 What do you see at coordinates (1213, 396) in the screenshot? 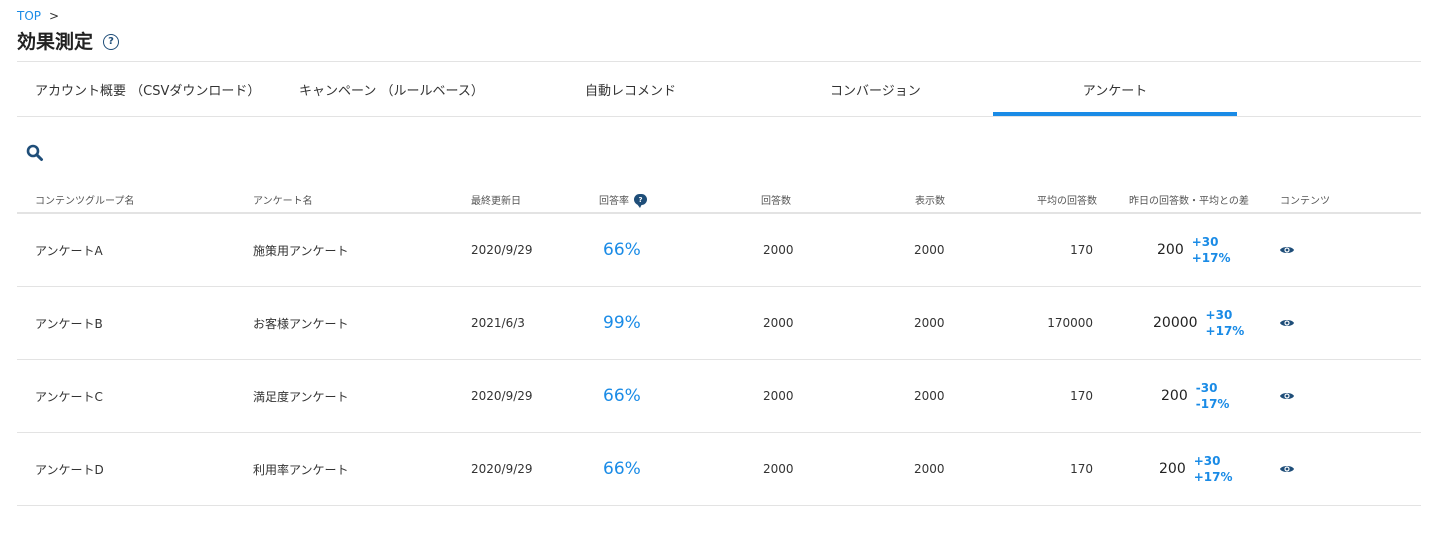
I see `diff-values: -30 -17%` at bounding box center [1213, 396].